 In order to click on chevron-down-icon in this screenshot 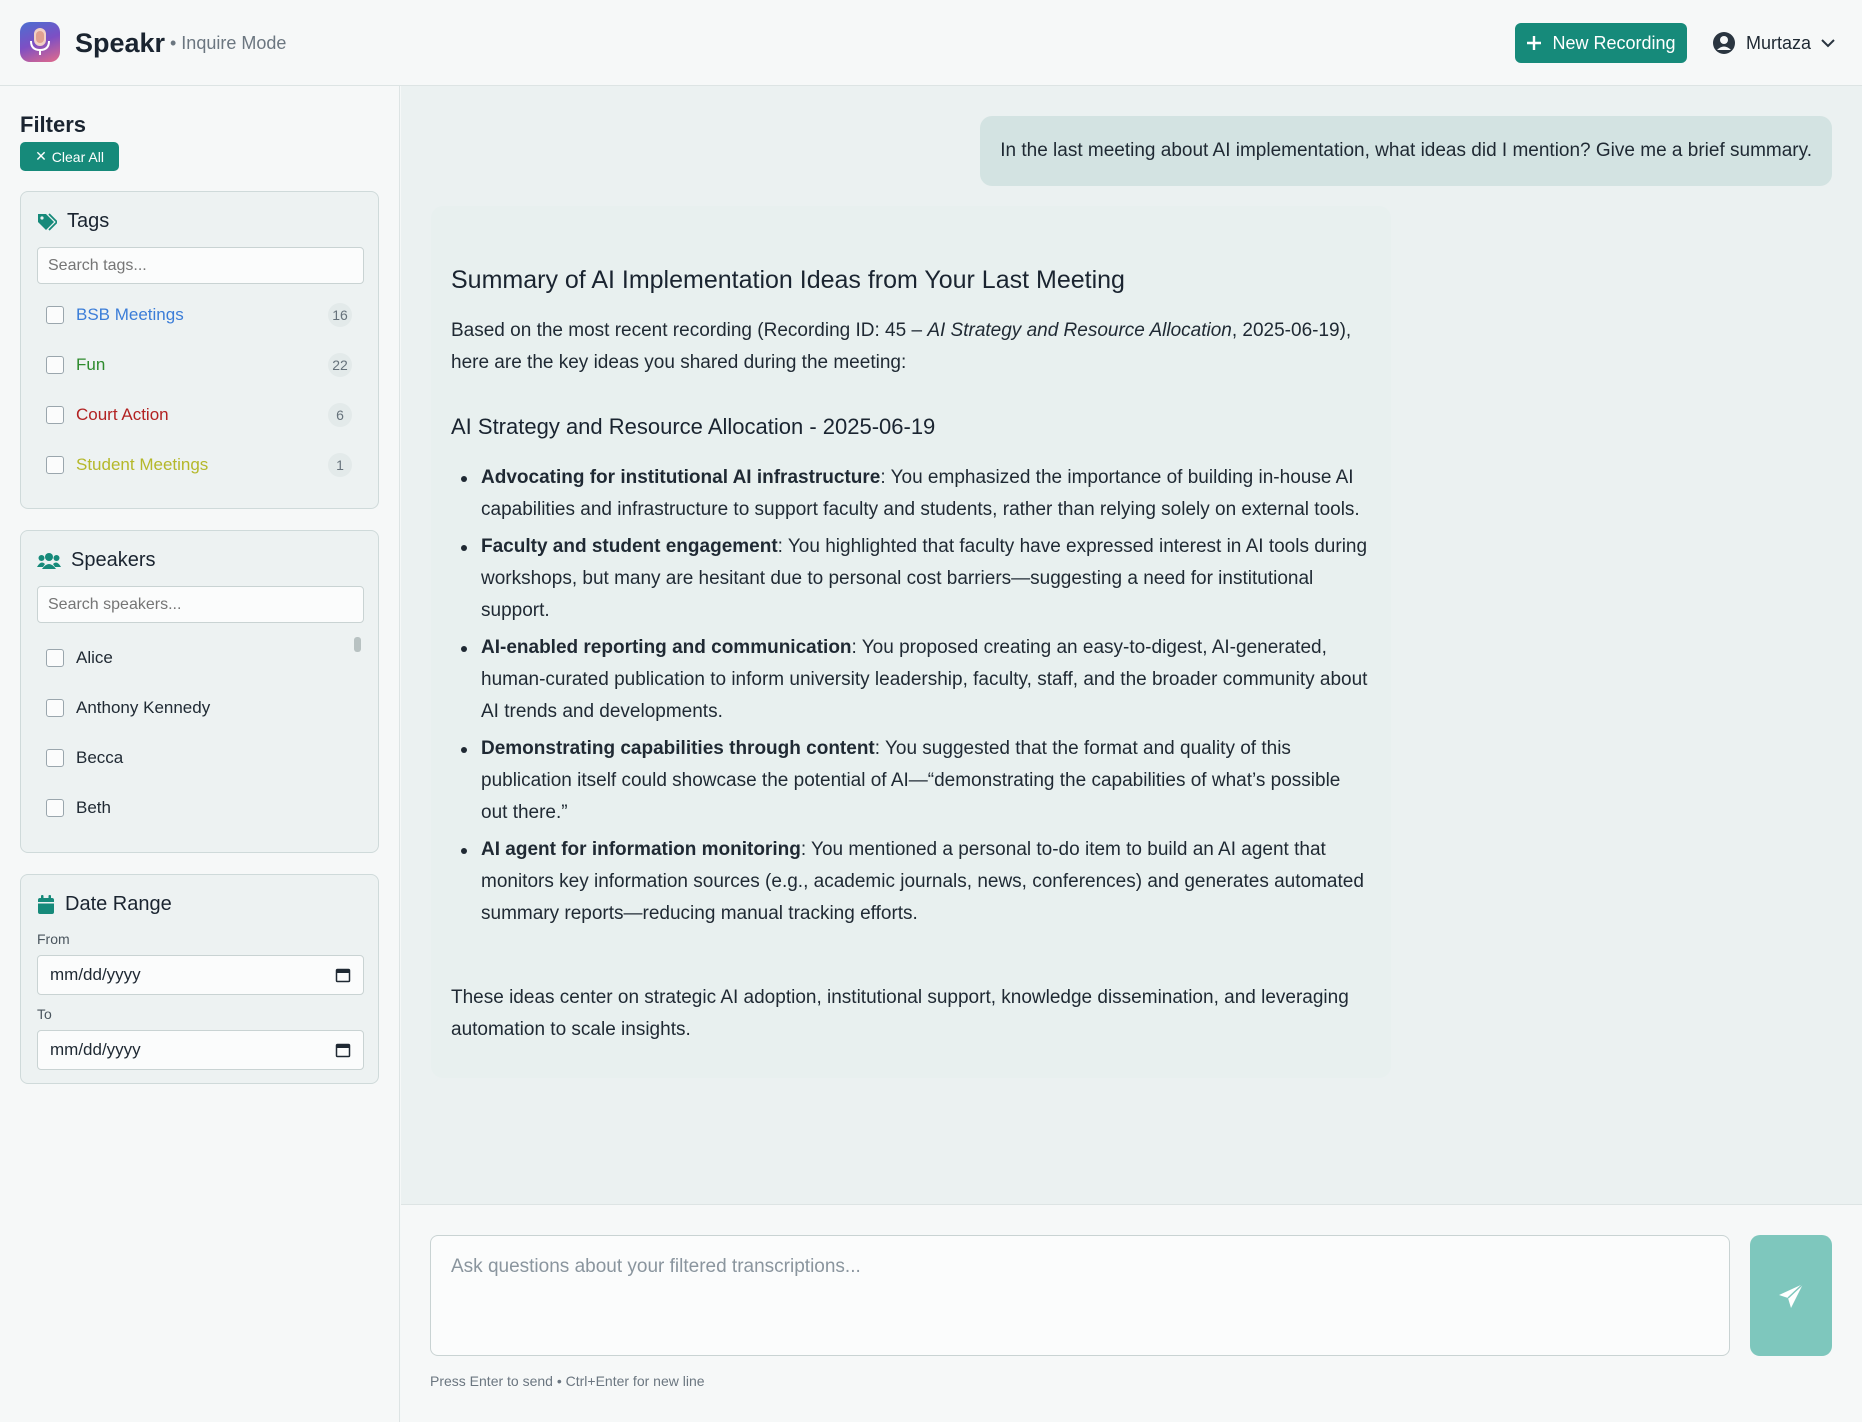, I will do `click(1828, 43)`.